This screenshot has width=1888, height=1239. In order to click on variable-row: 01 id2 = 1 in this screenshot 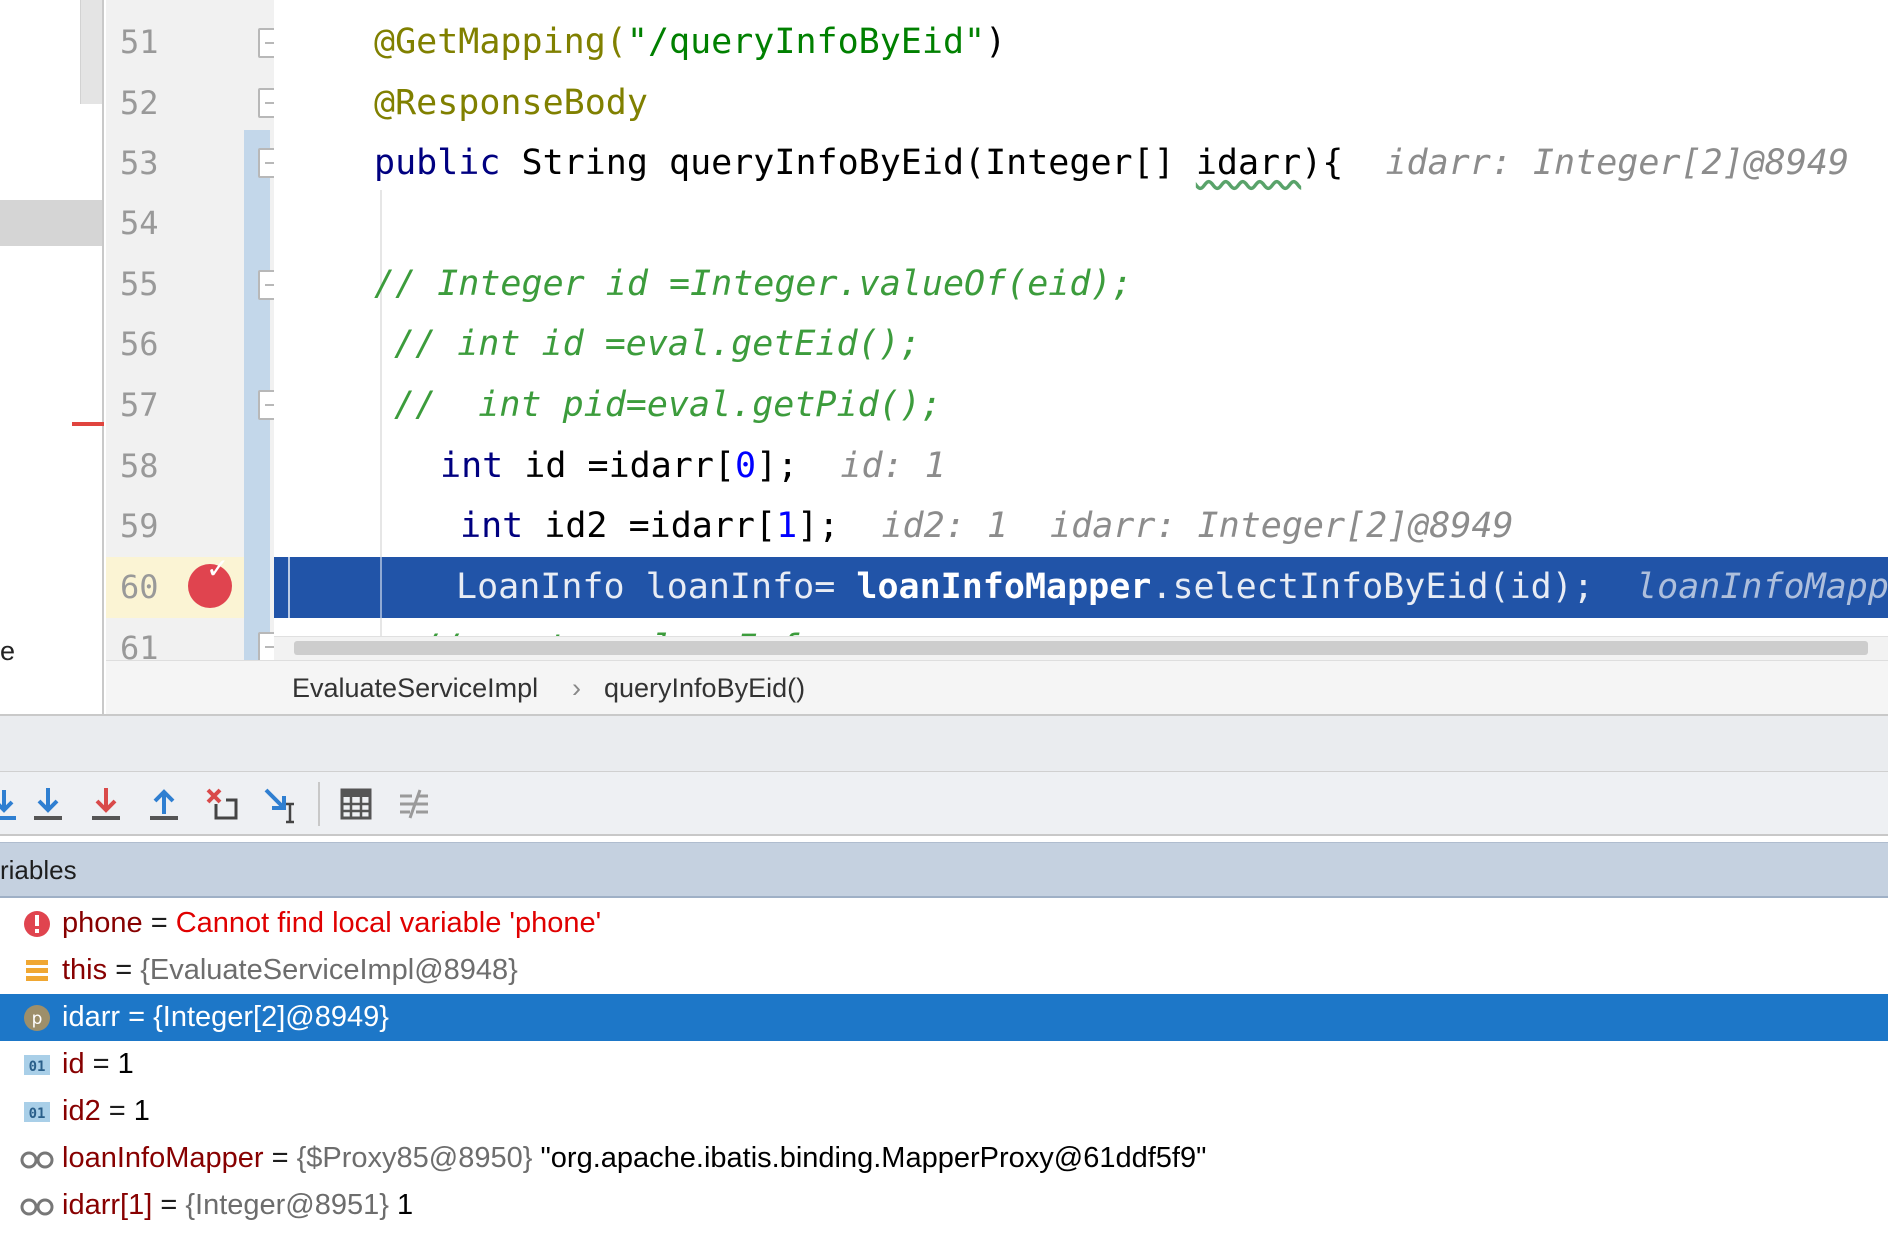, I will do `click(944, 1111)`.